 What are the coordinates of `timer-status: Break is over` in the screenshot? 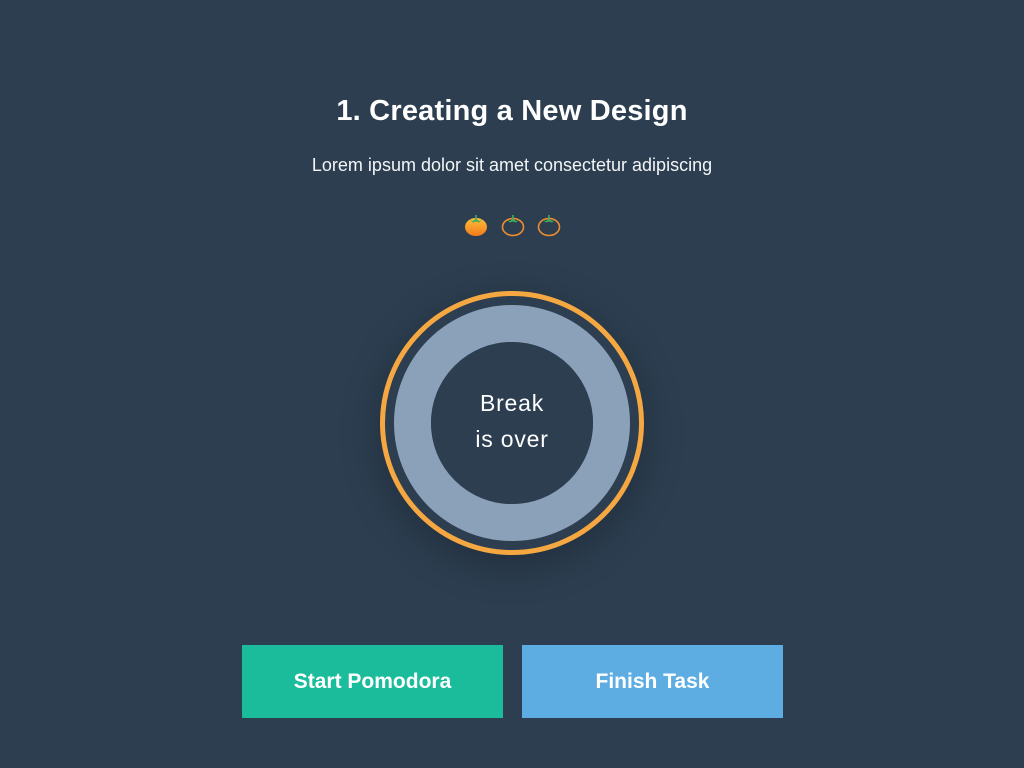 It's located at (512, 421).